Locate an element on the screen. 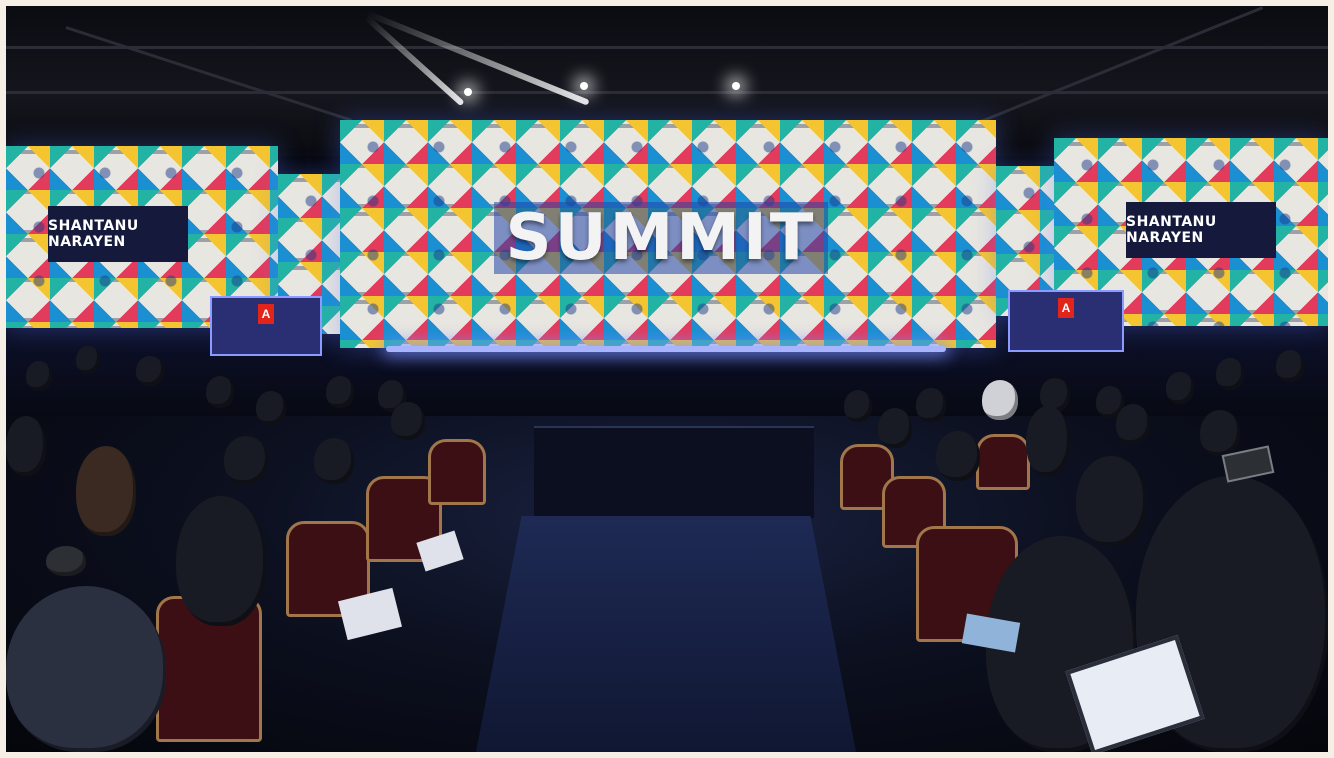  summit-title: SUMMIT is located at coordinates (661, 238).